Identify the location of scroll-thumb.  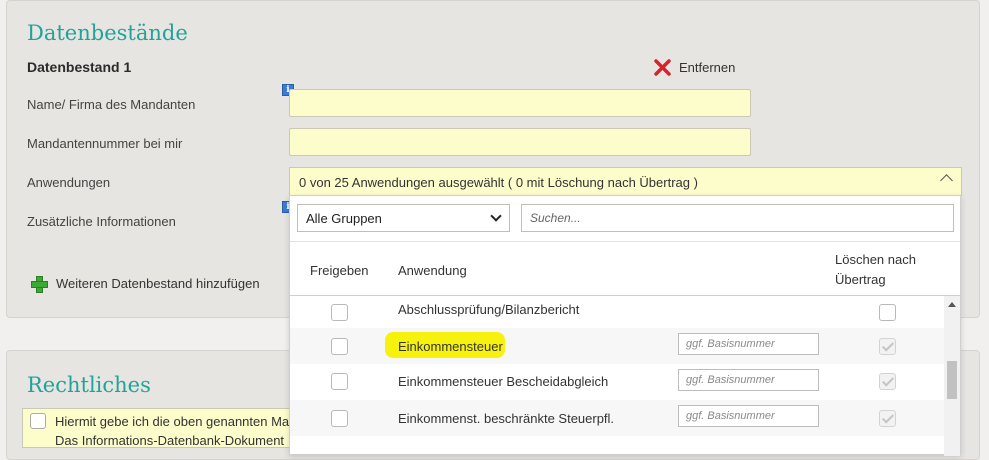
(952, 380).